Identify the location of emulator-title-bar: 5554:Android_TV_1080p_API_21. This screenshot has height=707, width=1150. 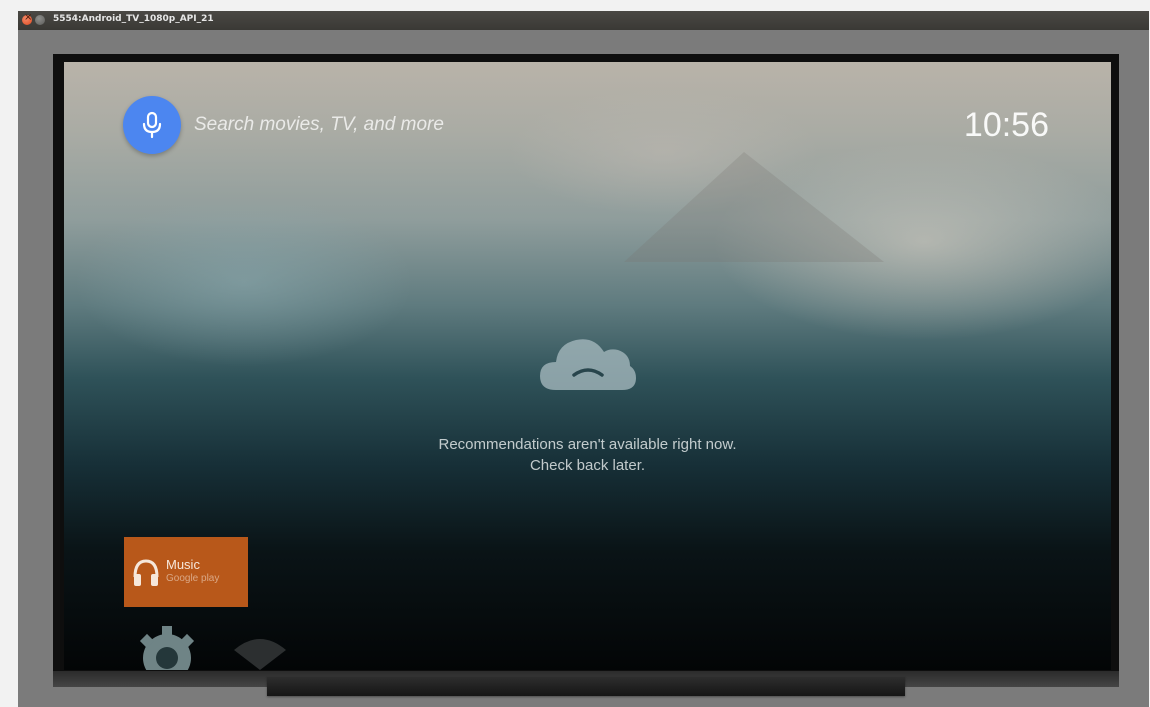
(583, 20).